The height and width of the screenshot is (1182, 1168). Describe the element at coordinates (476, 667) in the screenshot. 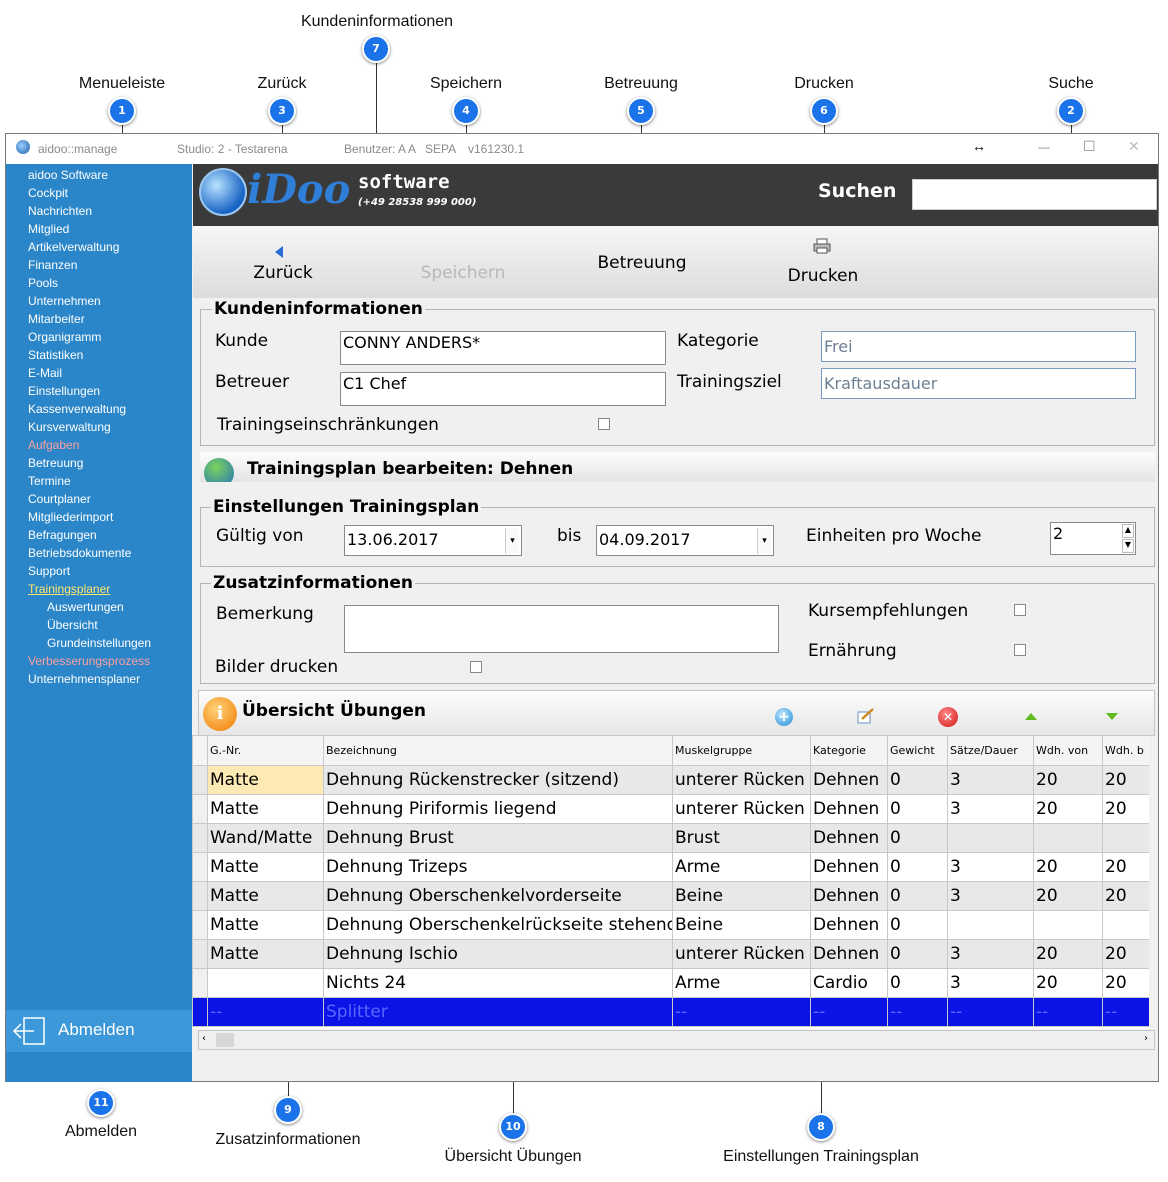

I see `bilder-drucken-checkbox` at that location.